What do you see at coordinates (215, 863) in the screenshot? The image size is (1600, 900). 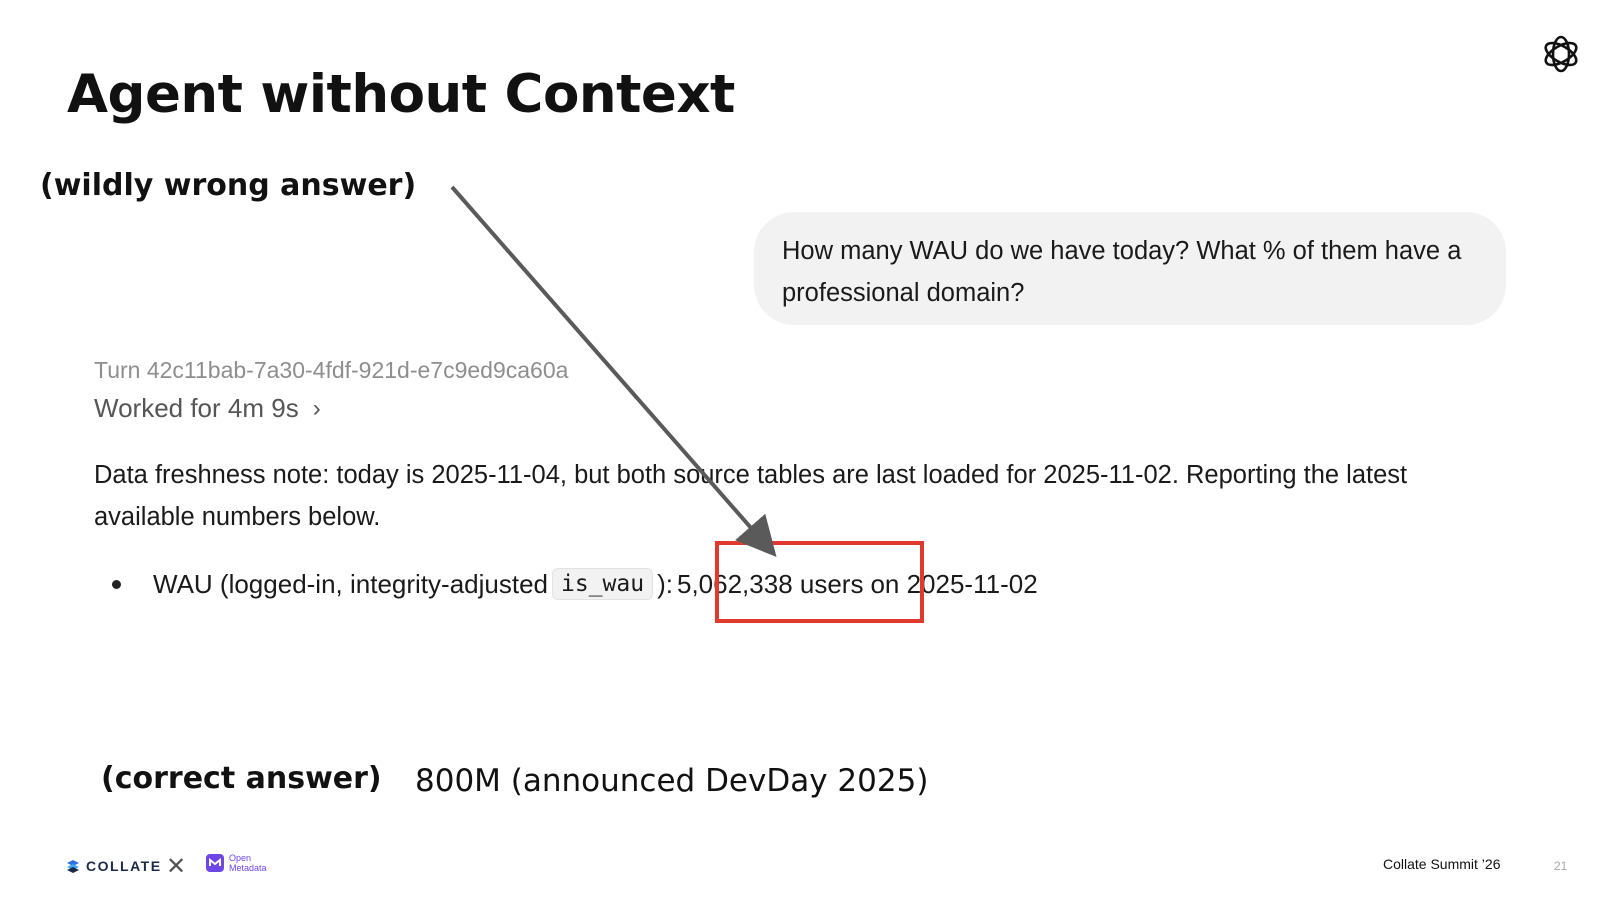 I see `openmetadata-logo-icon` at bounding box center [215, 863].